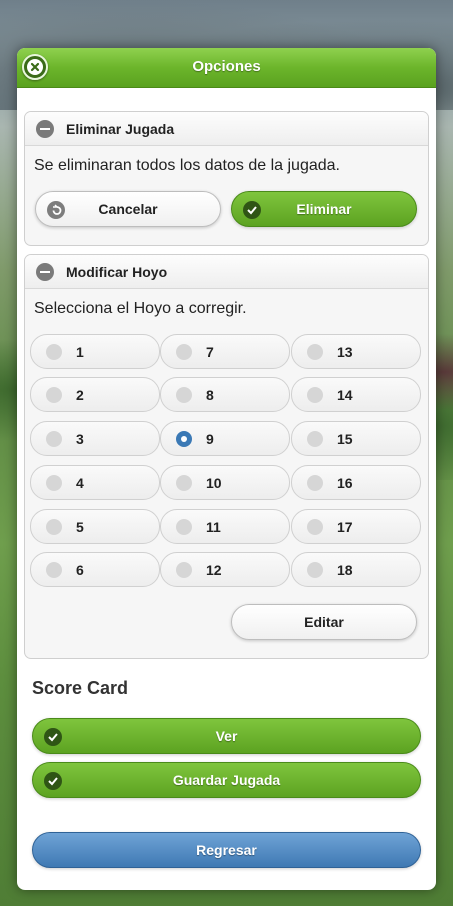  I want to click on close-icon, so click(35, 67).